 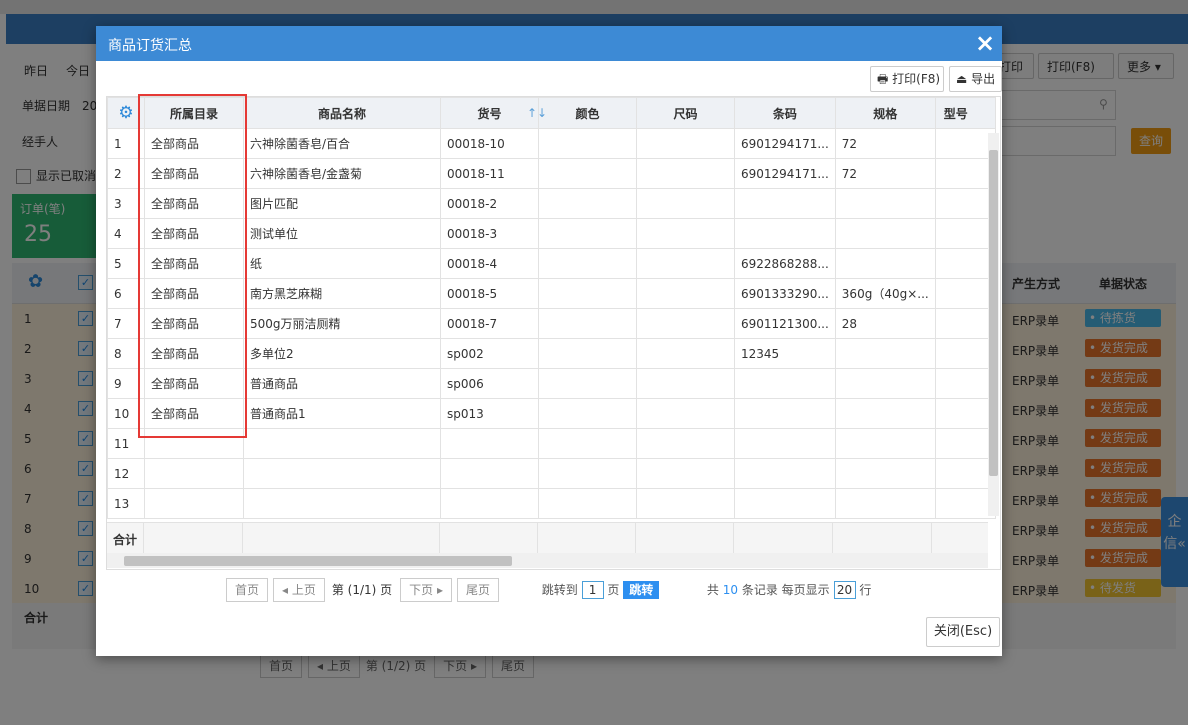 What do you see at coordinates (426, 590) in the screenshot?
I see `dialog-next-page-button: 下页 ▸` at bounding box center [426, 590].